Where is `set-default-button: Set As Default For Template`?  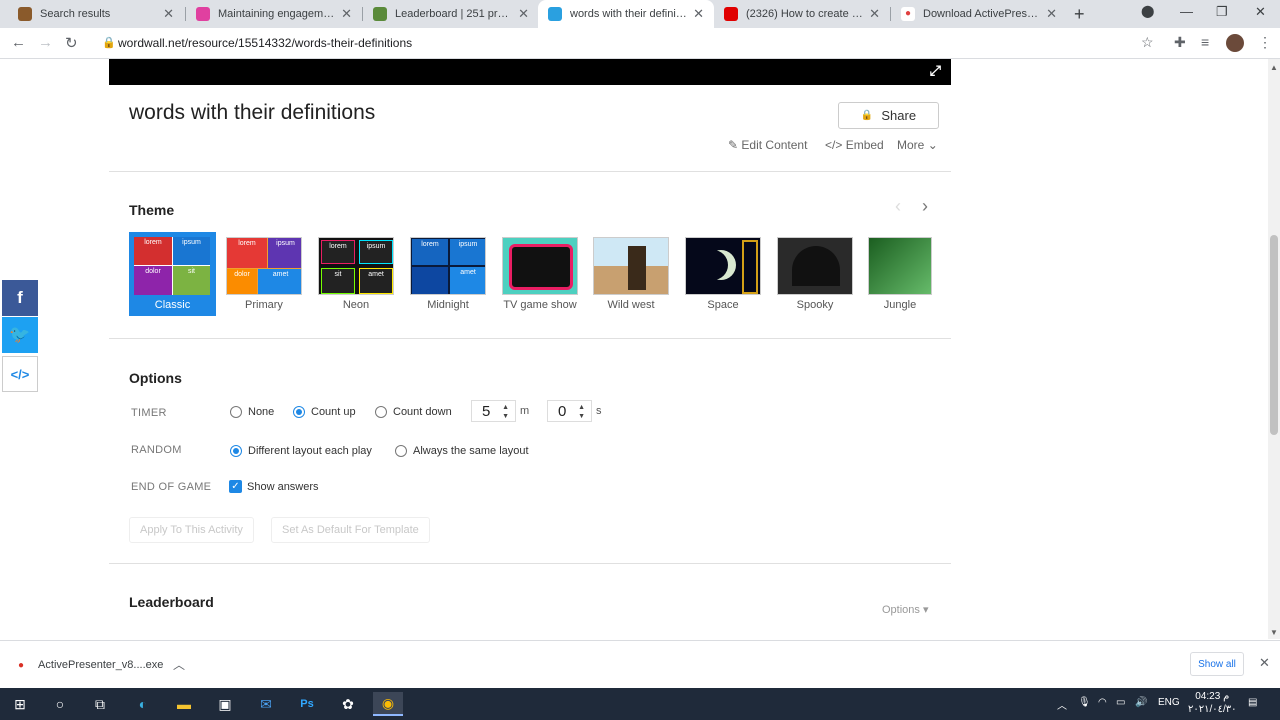
set-default-button: Set As Default For Template is located at coordinates (350, 530).